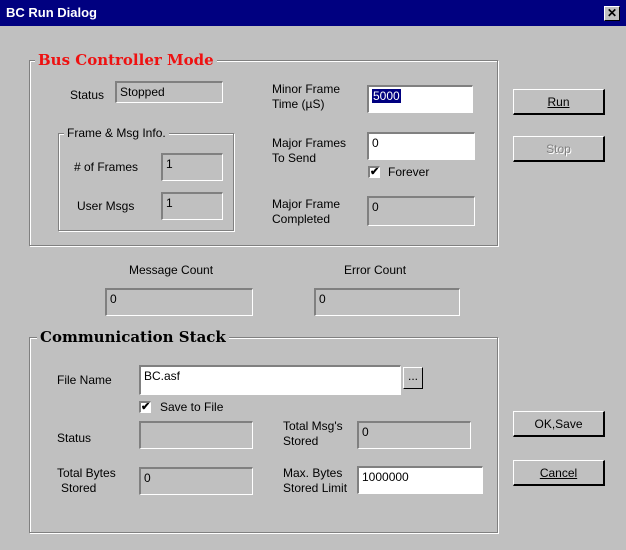  What do you see at coordinates (79, 488) in the screenshot?
I see `total-bytes-sub-label: Stored` at bounding box center [79, 488].